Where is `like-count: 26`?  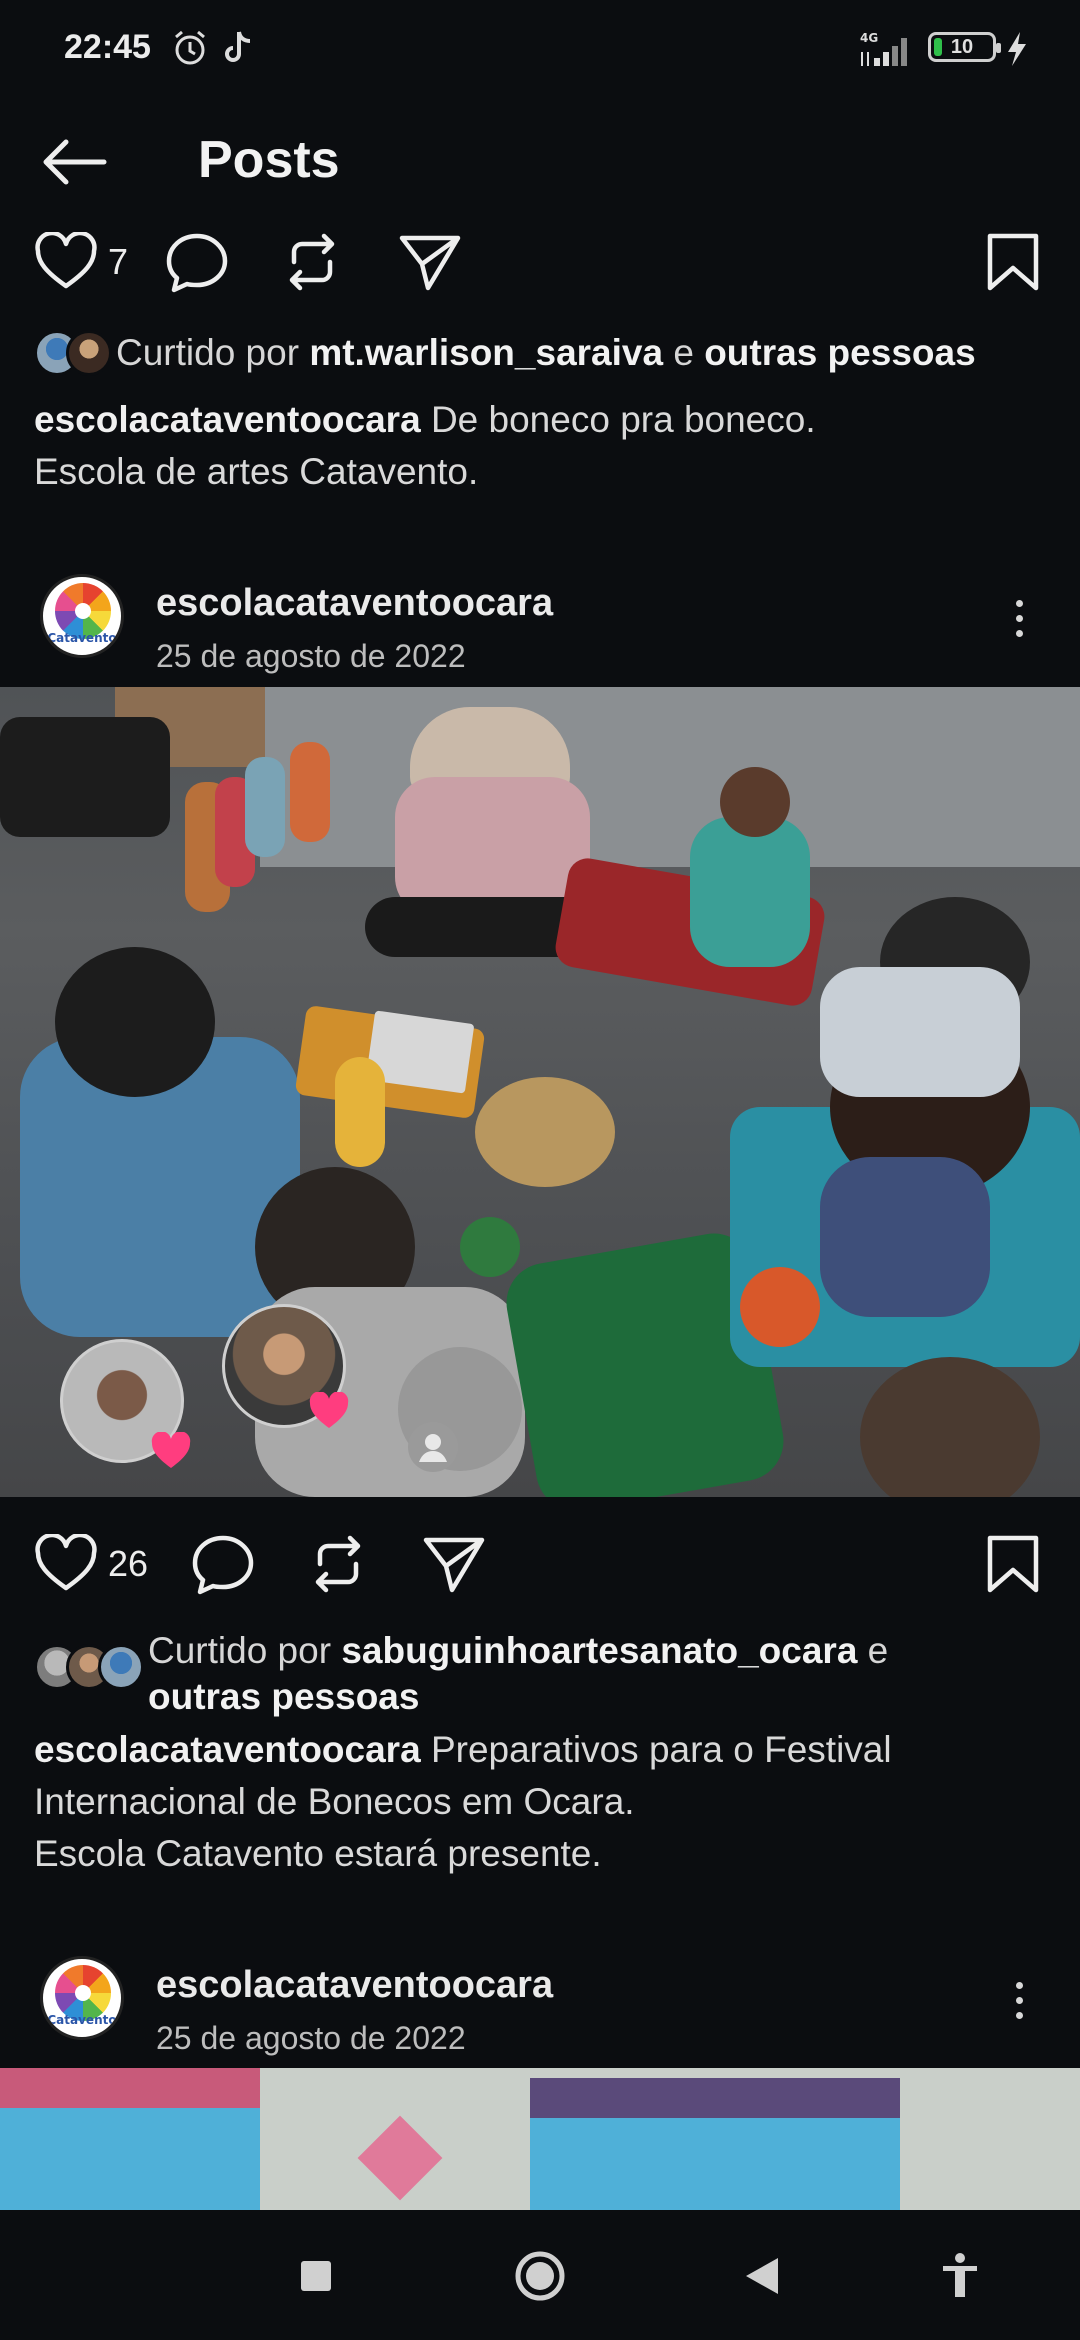 like-count: 26 is located at coordinates (128, 1563).